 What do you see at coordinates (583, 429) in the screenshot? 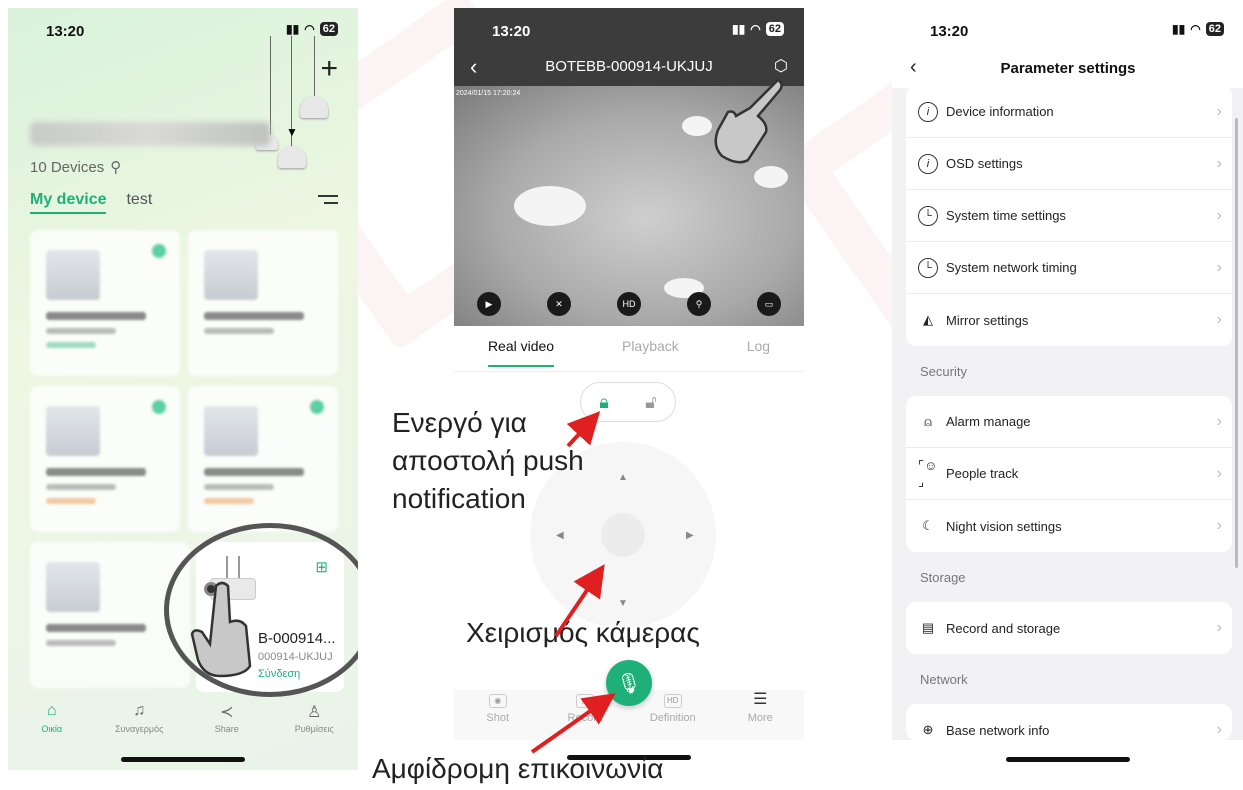
I see `arrow-to-lock` at bounding box center [583, 429].